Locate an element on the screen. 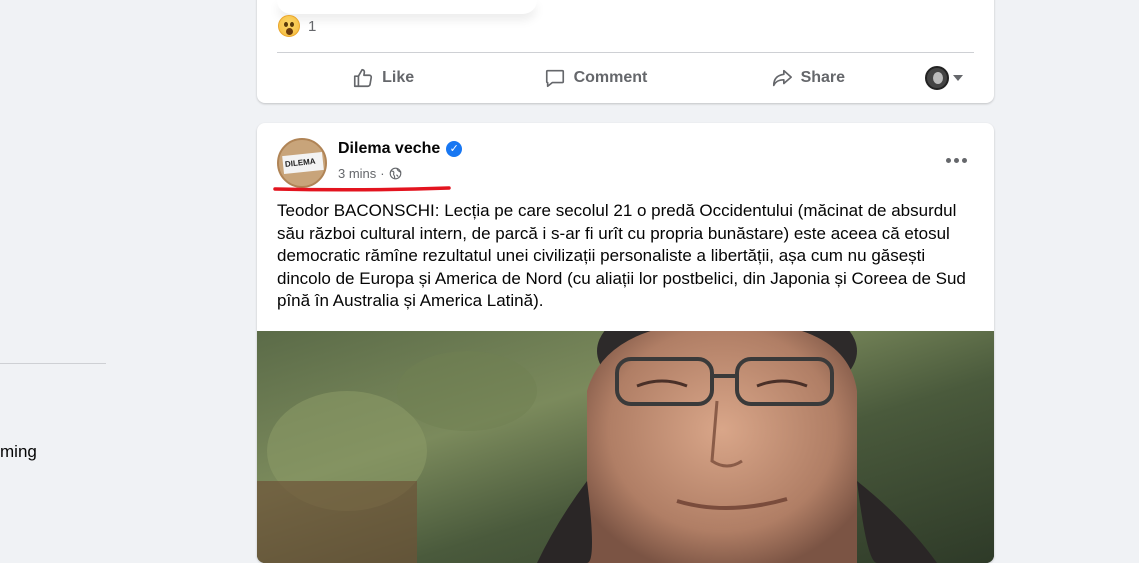 The width and height of the screenshot is (1139, 563). red-annotation-underline is located at coordinates (362, 189).